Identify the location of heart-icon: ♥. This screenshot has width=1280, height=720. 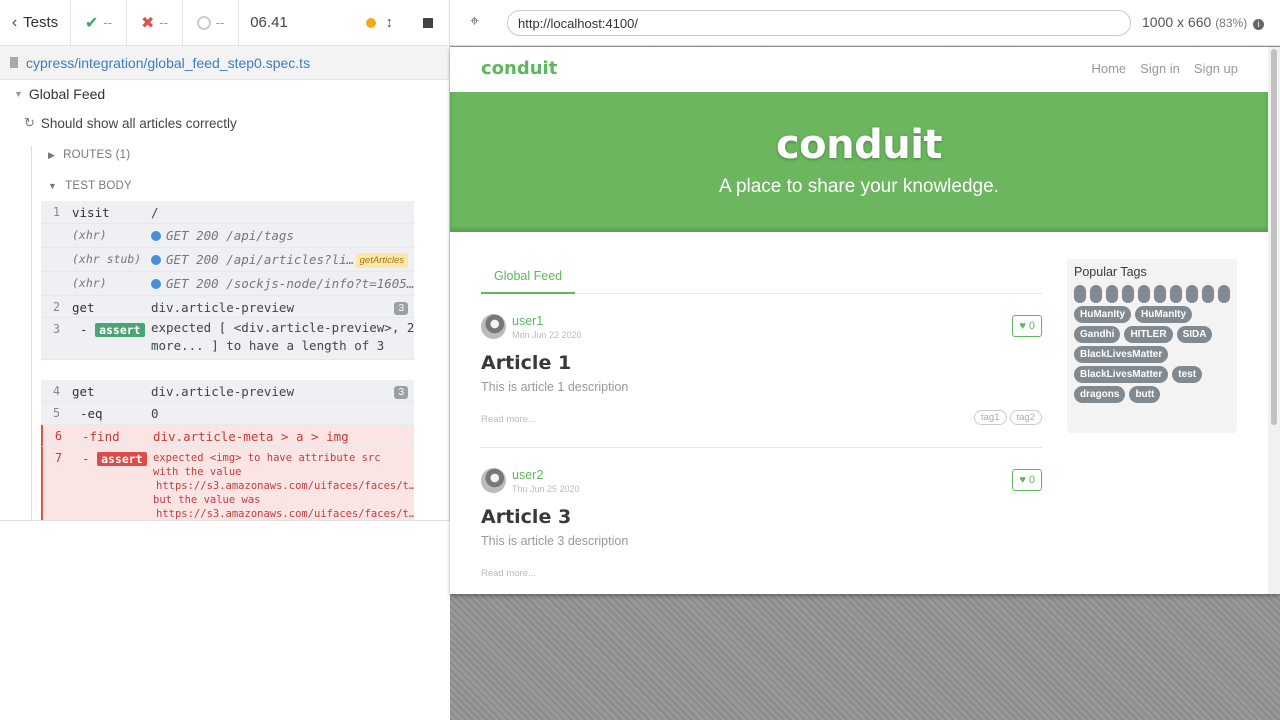
(1022, 326).